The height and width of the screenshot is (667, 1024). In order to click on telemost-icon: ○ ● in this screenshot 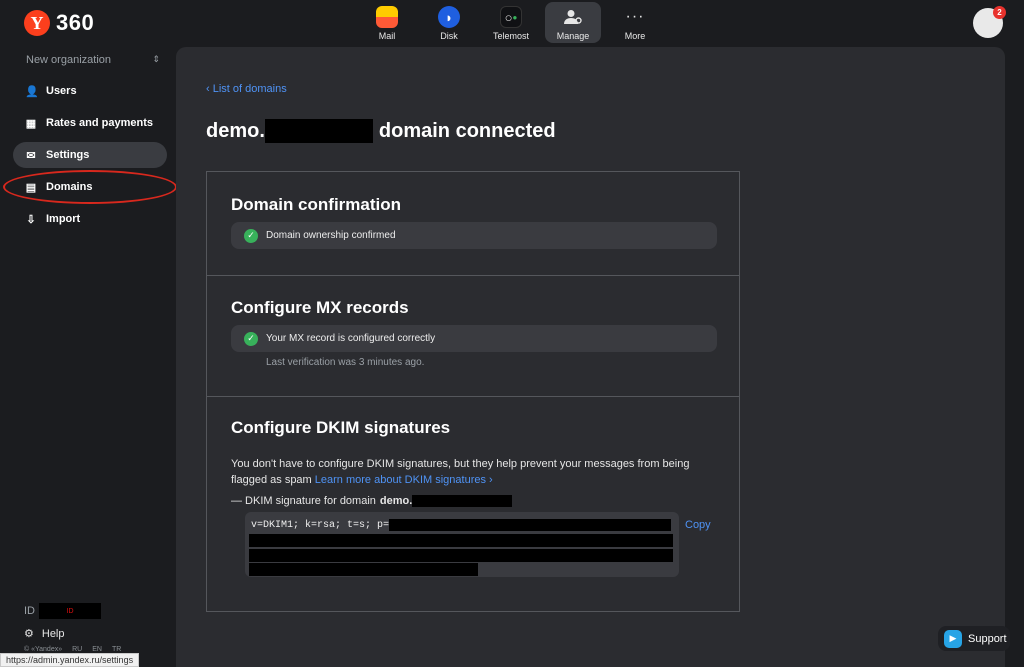, I will do `click(511, 17)`.